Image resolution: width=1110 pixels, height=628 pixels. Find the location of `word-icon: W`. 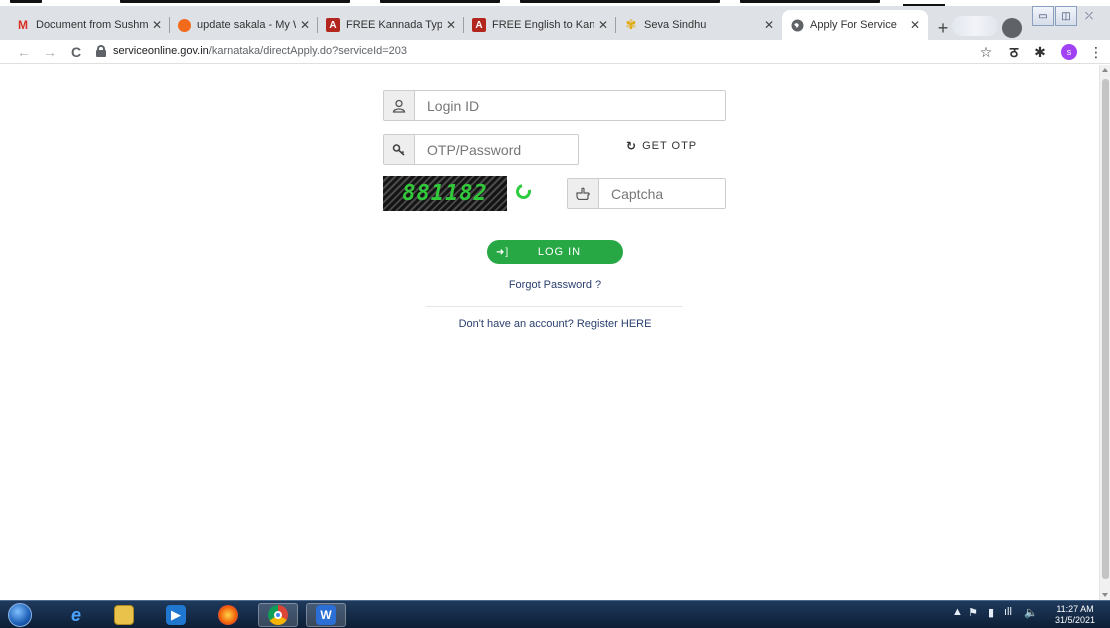

word-icon: W is located at coordinates (326, 615).